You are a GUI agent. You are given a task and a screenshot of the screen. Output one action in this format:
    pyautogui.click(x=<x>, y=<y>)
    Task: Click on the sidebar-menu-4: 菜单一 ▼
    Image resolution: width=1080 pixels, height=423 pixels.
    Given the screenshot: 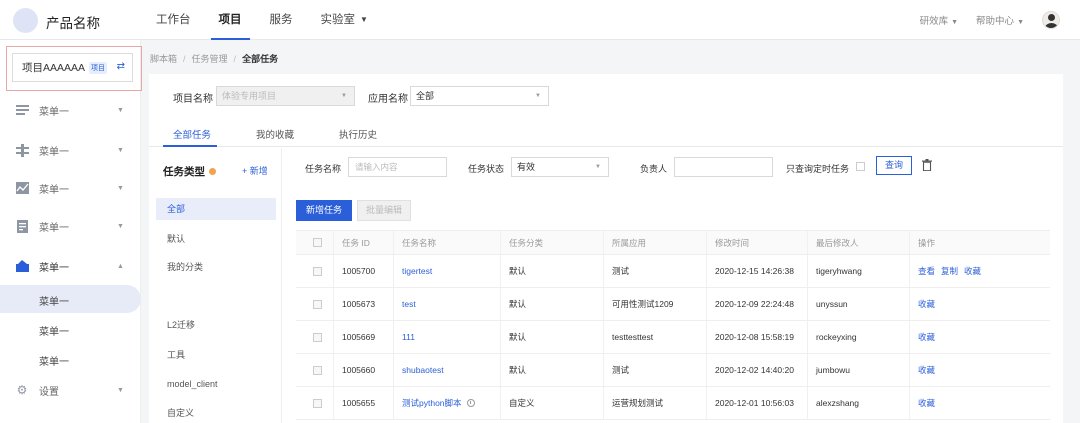 What is the action you would take?
    pyautogui.click(x=70, y=226)
    